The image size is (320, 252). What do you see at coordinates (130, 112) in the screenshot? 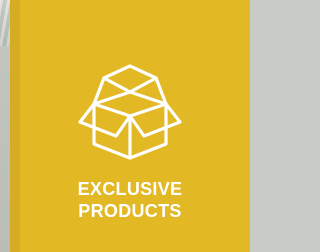
I see `open-box-icon` at bounding box center [130, 112].